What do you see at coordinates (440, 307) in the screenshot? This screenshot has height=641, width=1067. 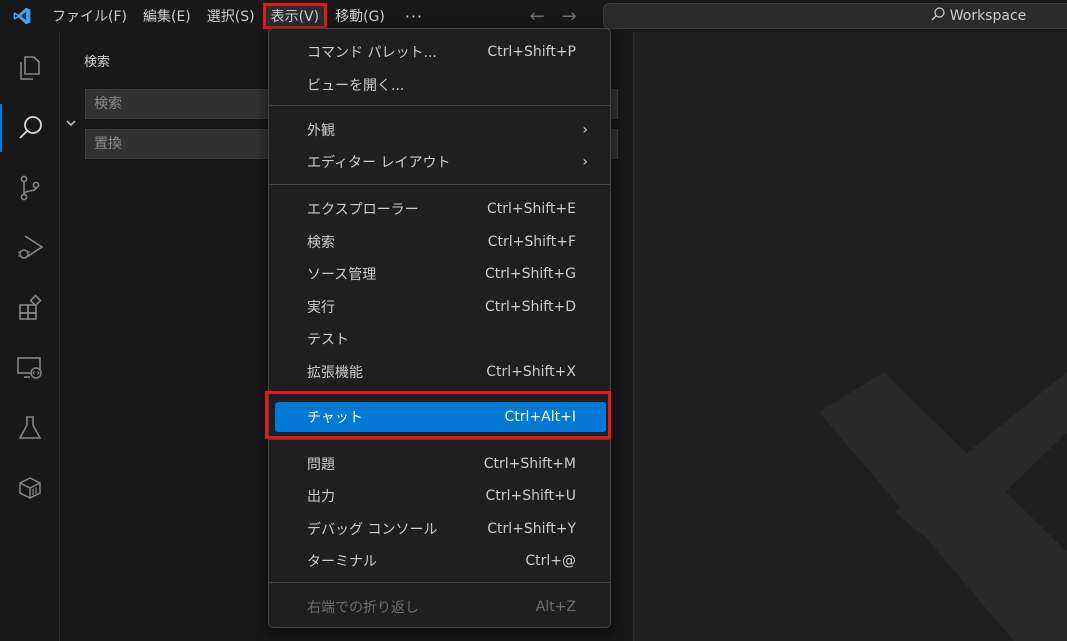 I see `menu-item-run: 実行 Ctrl+Shift+D` at bounding box center [440, 307].